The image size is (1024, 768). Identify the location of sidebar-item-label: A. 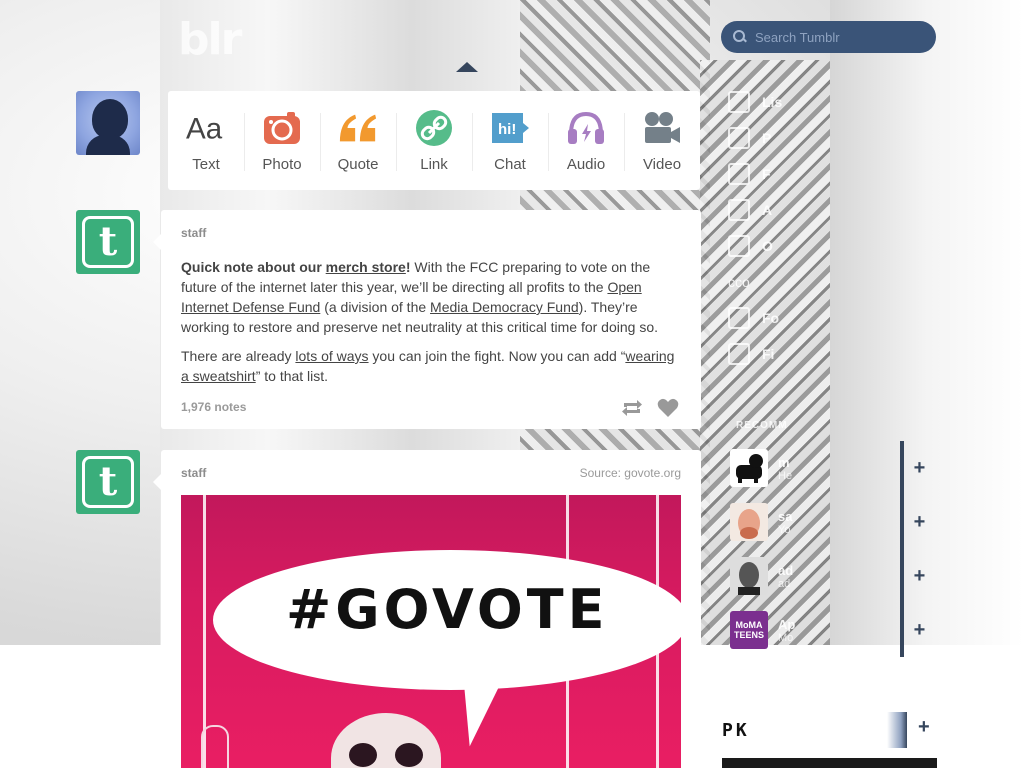
(767, 210).